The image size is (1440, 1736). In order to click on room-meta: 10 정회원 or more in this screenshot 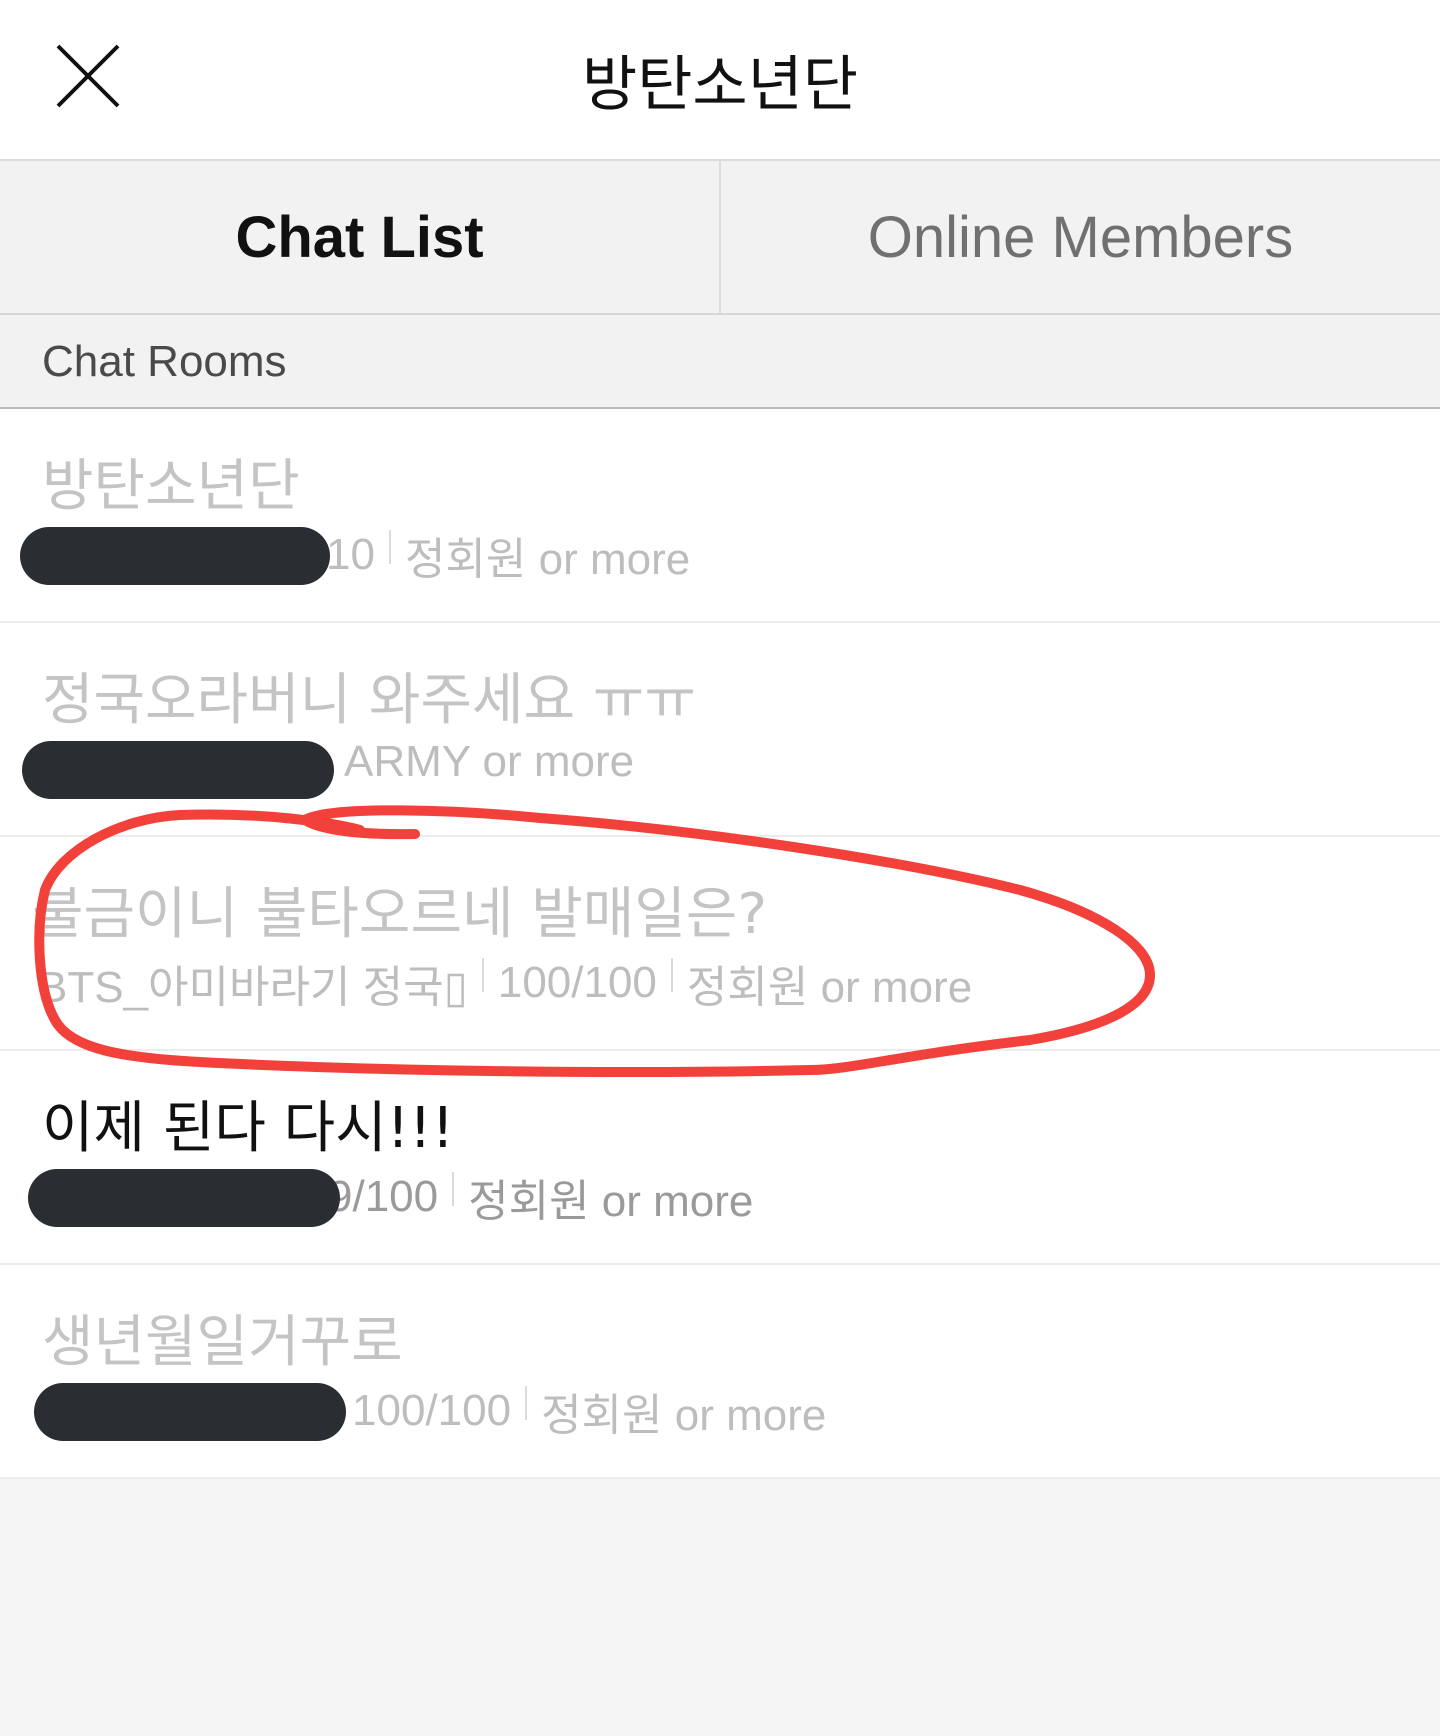, I will do `click(508, 555)`.